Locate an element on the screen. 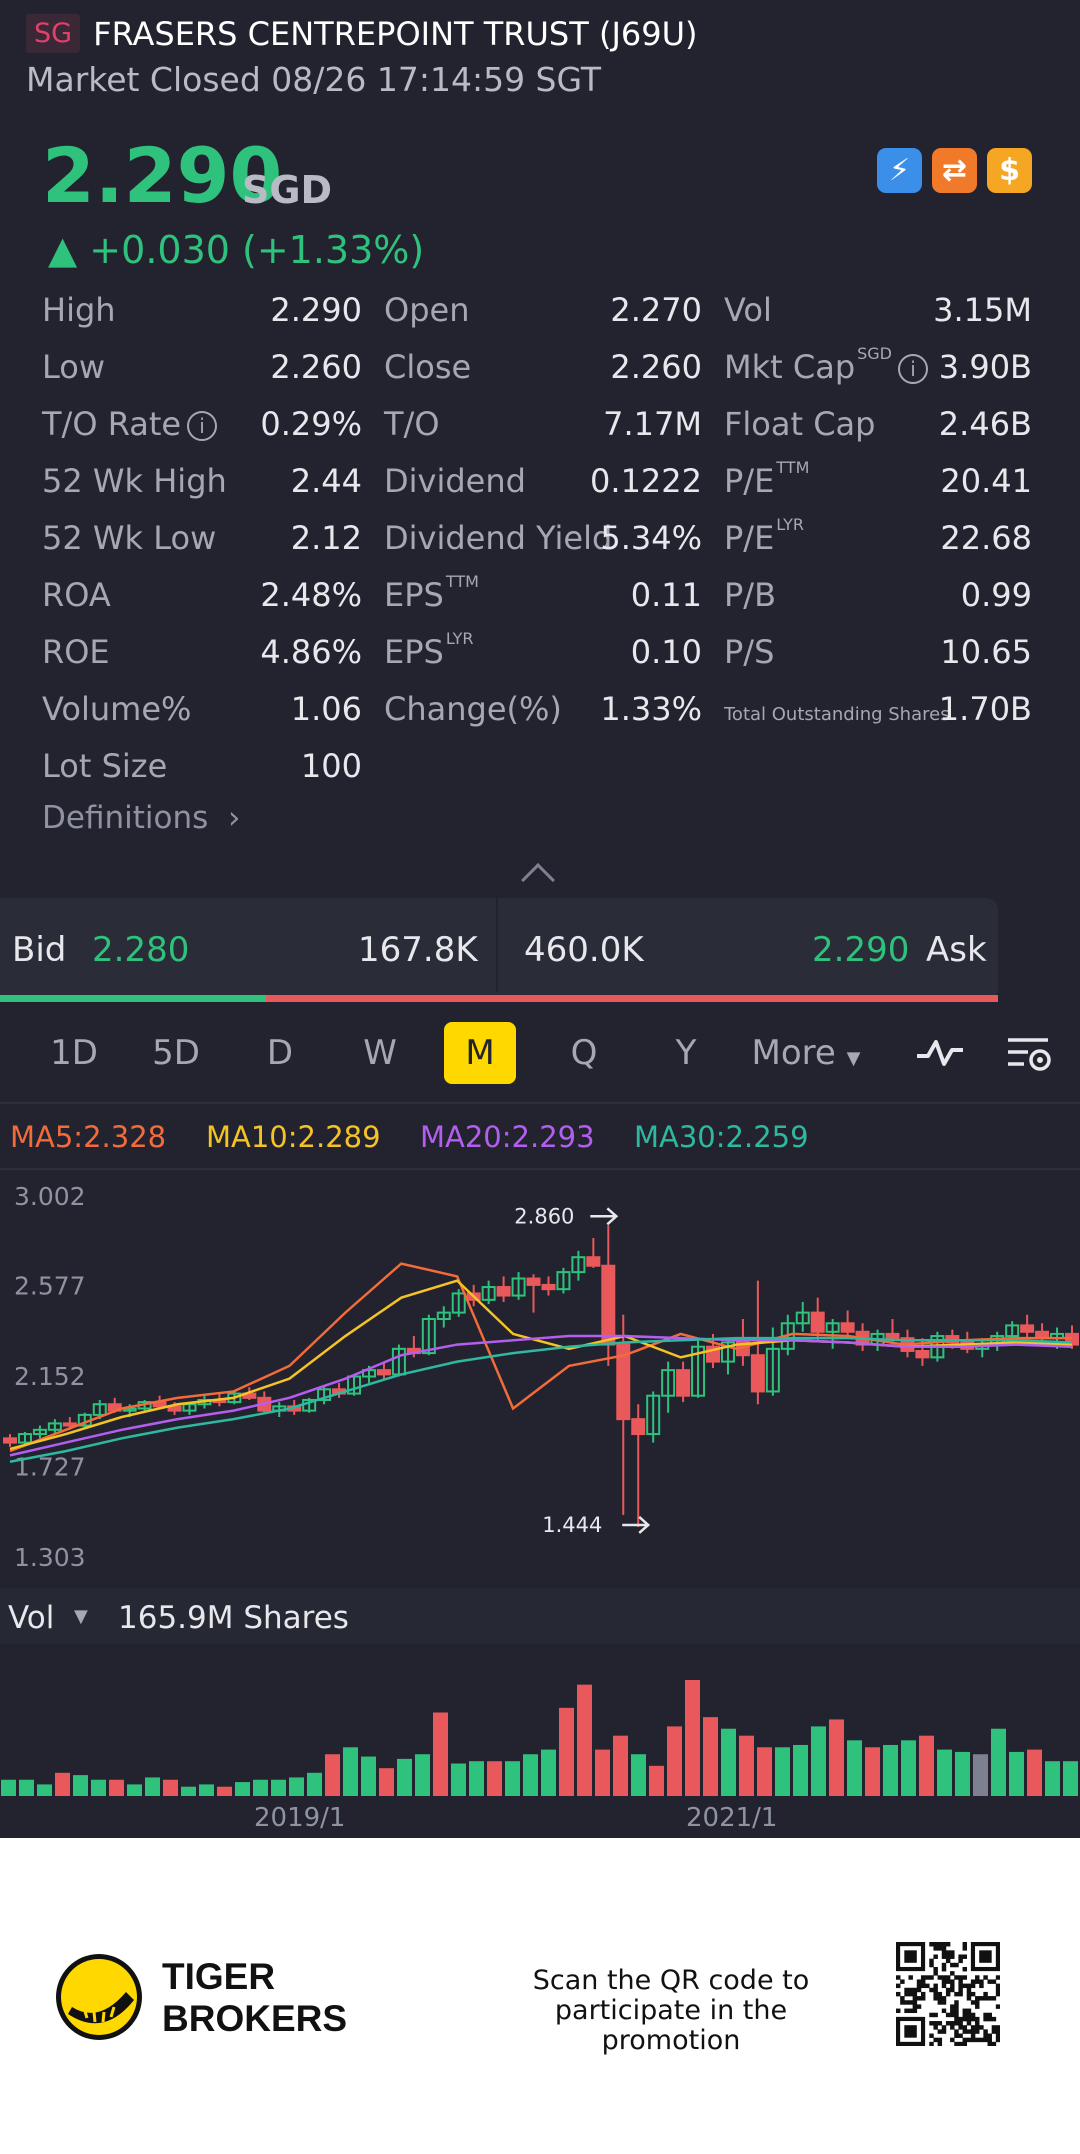 The height and width of the screenshot is (2154, 1080). stat-label-text: Dividend Yield is located at coordinates (498, 538).